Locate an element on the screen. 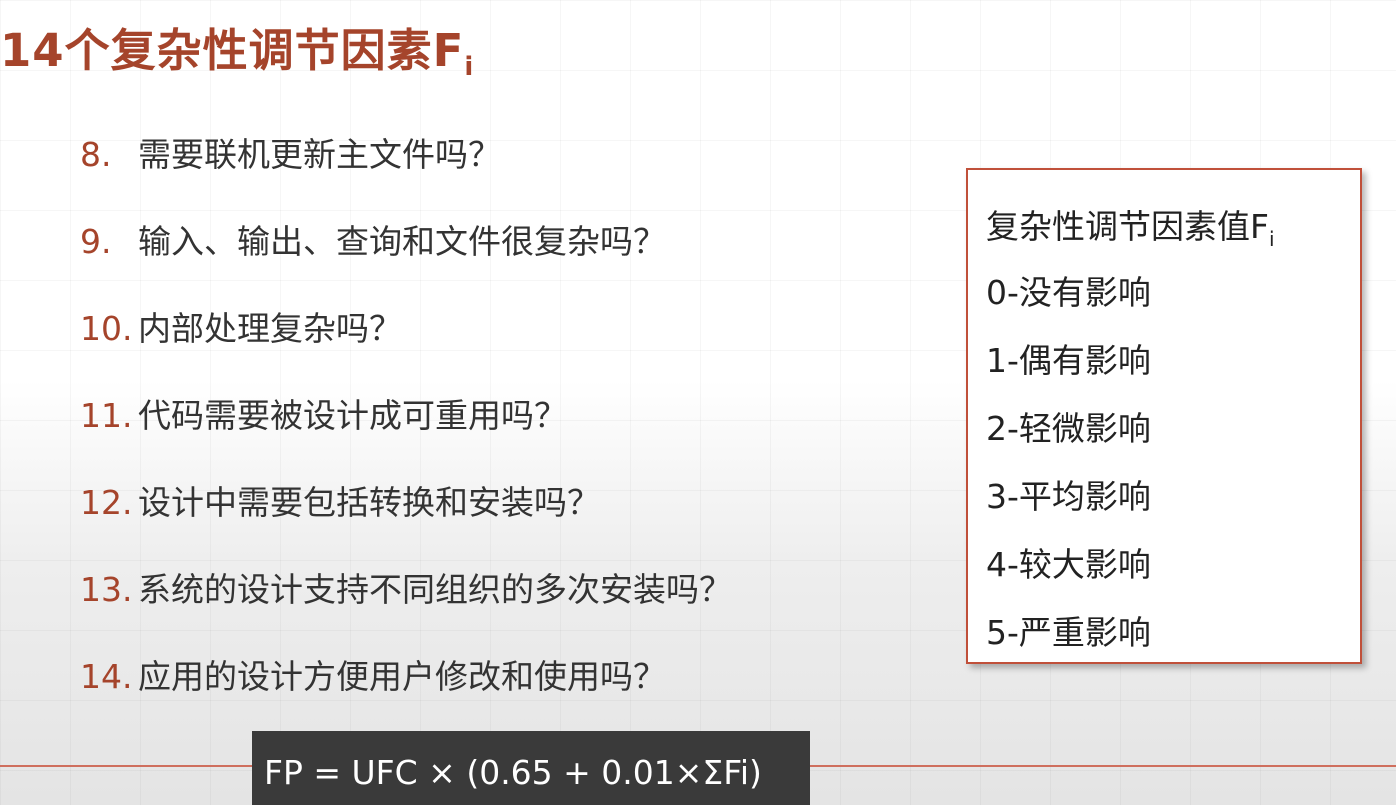  question-number: 9. is located at coordinates (96, 241).